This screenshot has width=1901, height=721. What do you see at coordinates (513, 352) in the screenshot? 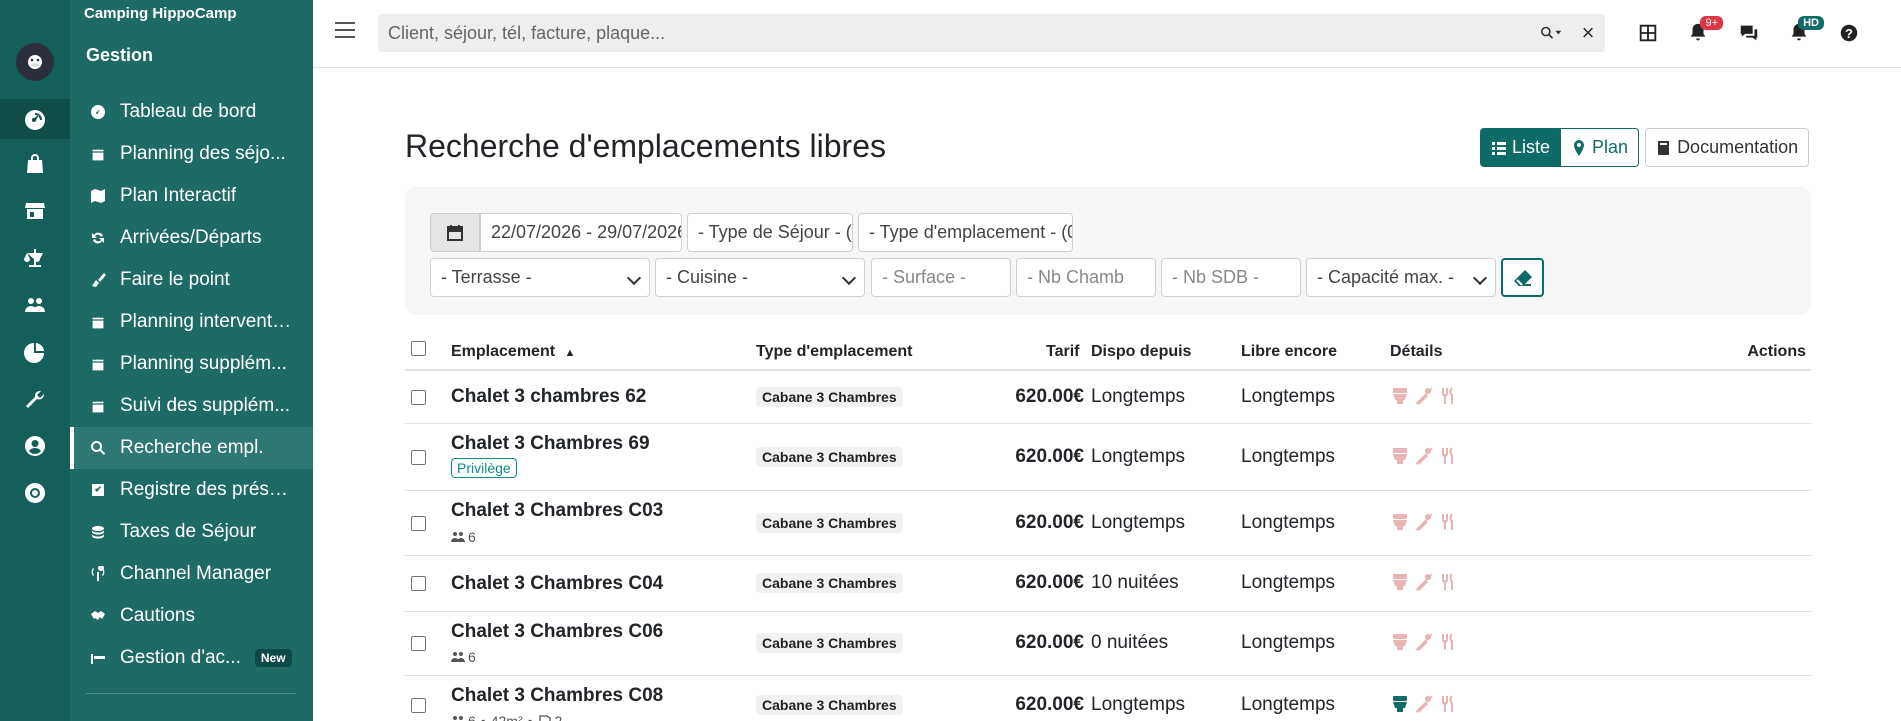
I see `col-emplacement: Emplacement ▲` at bounding box center [513, 352].